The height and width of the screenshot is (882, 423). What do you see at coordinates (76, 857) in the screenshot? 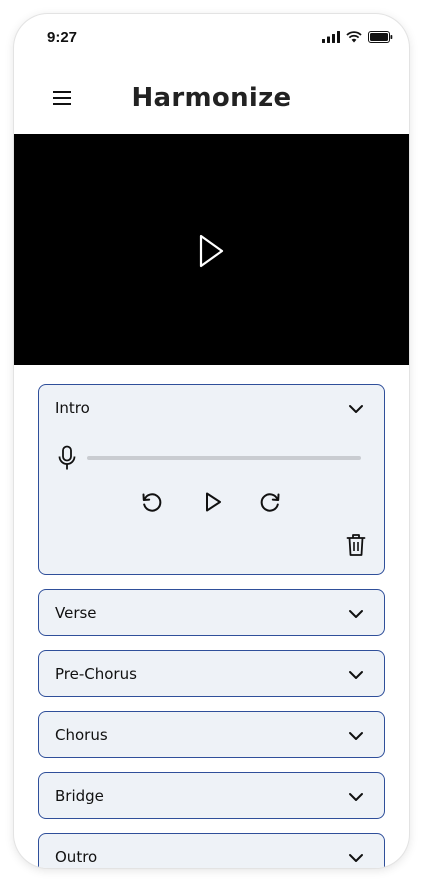
I see `section-label: Outro` at bounding box center [76, 857].